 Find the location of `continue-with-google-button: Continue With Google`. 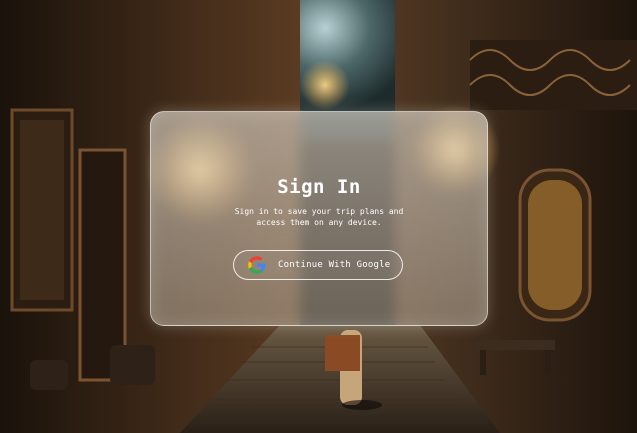

continue-with-google-button: Continue With Google is located at coordinates (318, 265).